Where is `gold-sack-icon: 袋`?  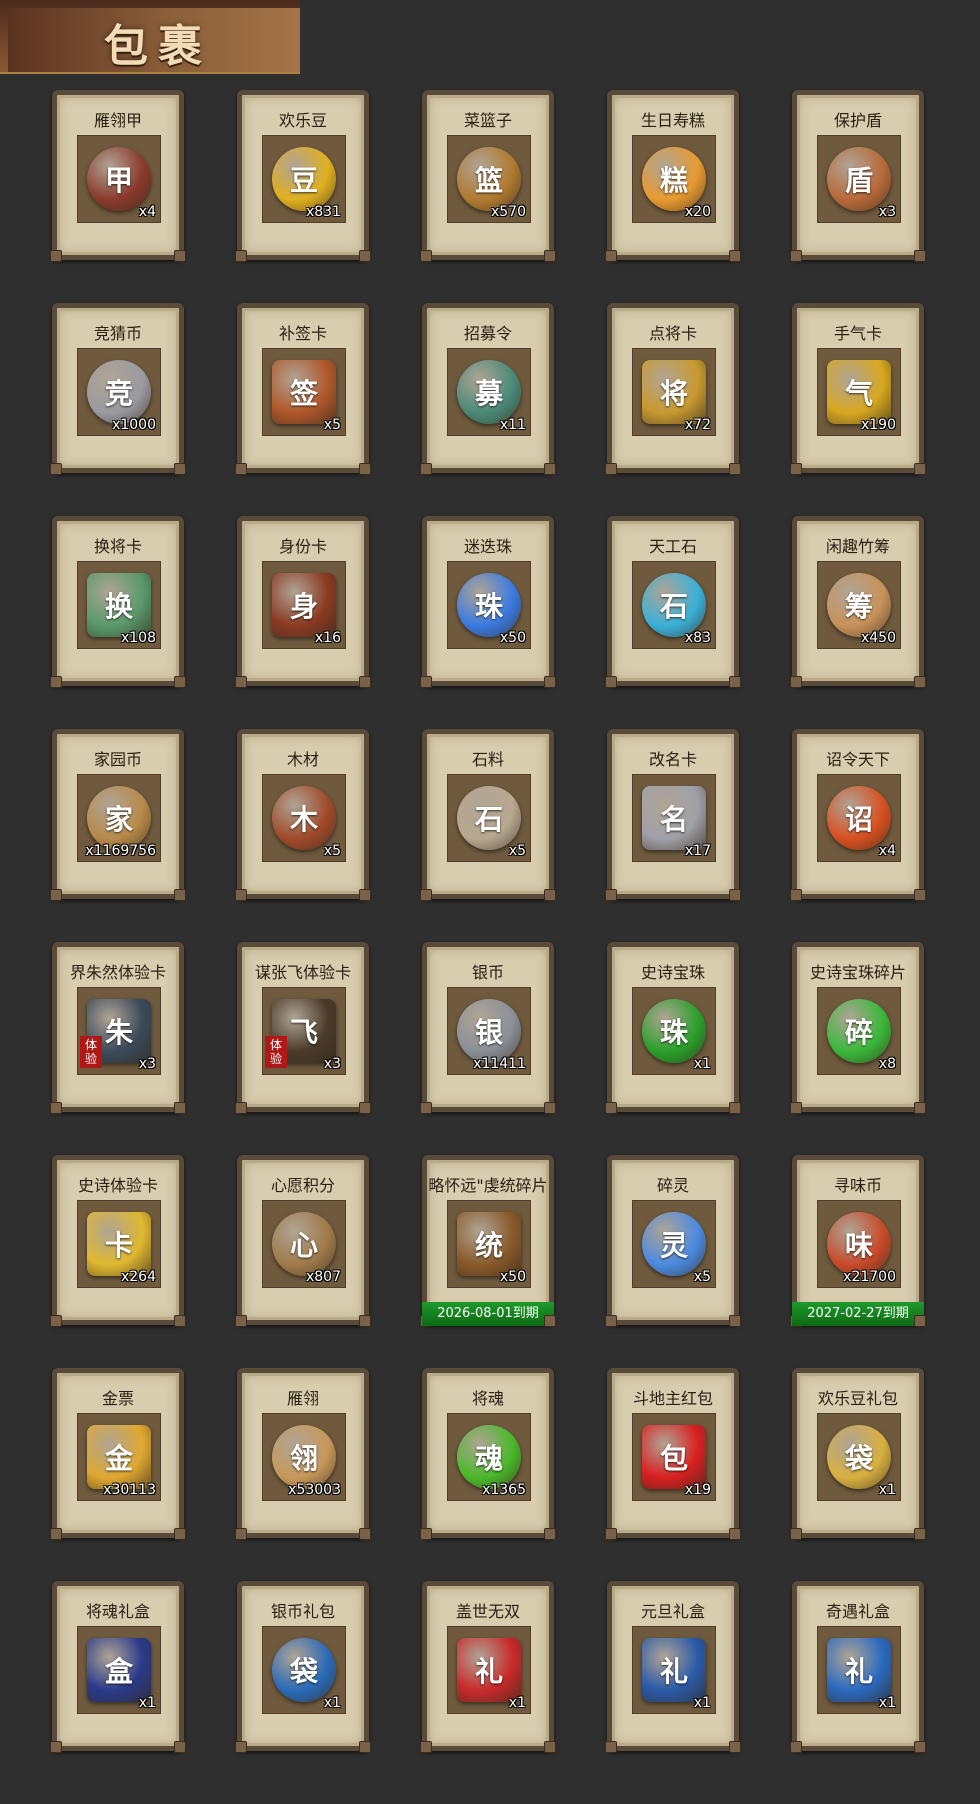 gold-sack-icon: 袋 is located at coordinates (859, 1457).